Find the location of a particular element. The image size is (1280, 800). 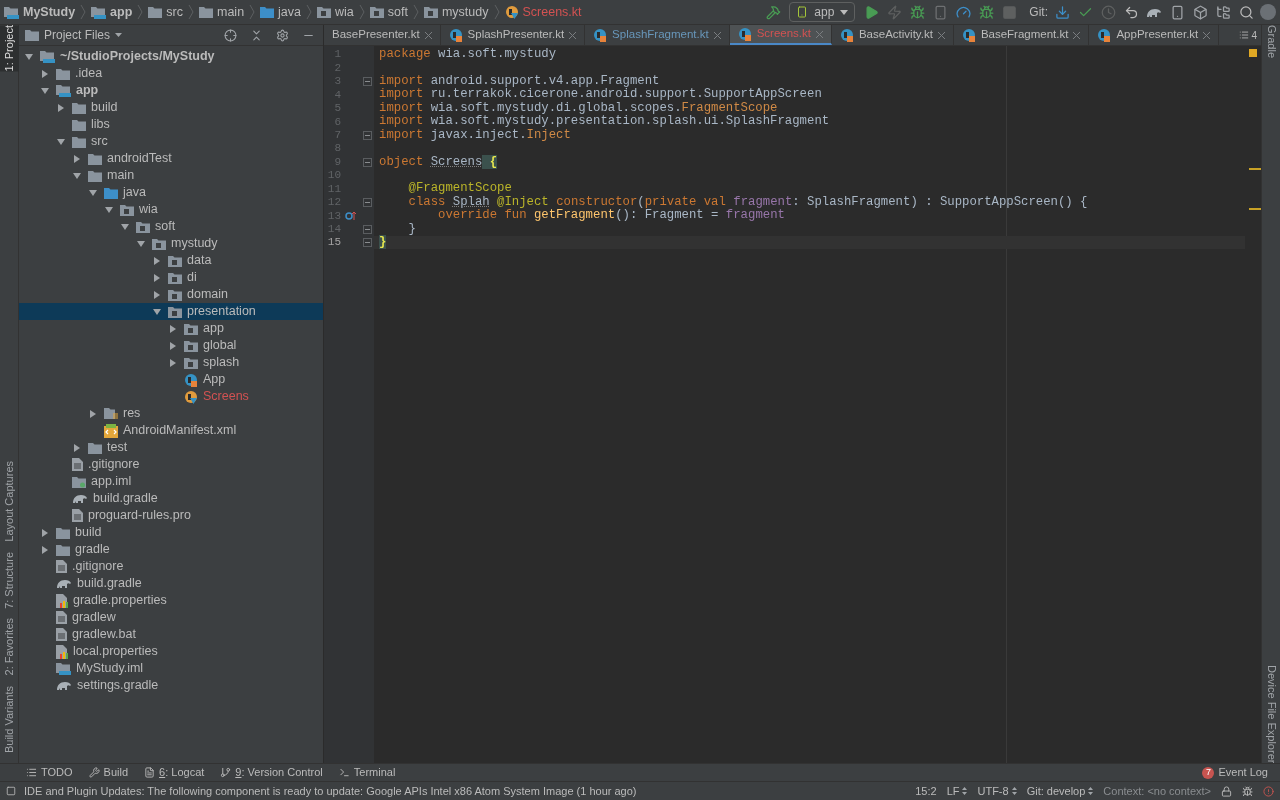

avatar is located at coordinates (1268, 12).